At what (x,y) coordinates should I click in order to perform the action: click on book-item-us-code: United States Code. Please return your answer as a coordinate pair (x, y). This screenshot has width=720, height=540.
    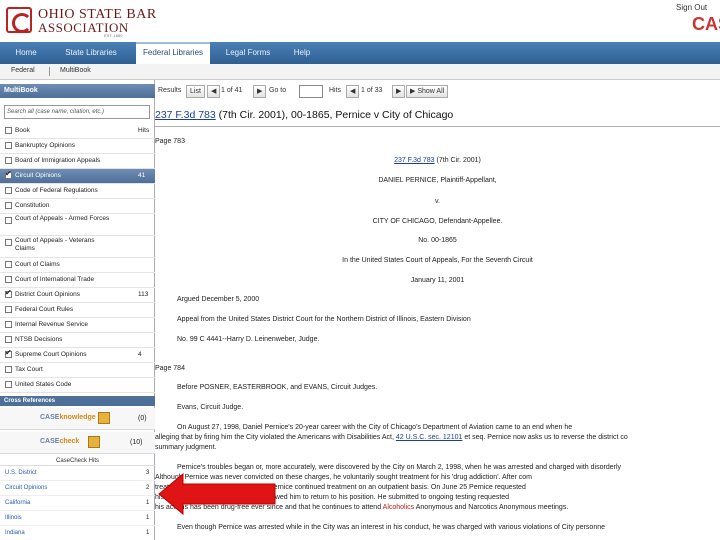
    Looking at the image, I should click on (77, 385).